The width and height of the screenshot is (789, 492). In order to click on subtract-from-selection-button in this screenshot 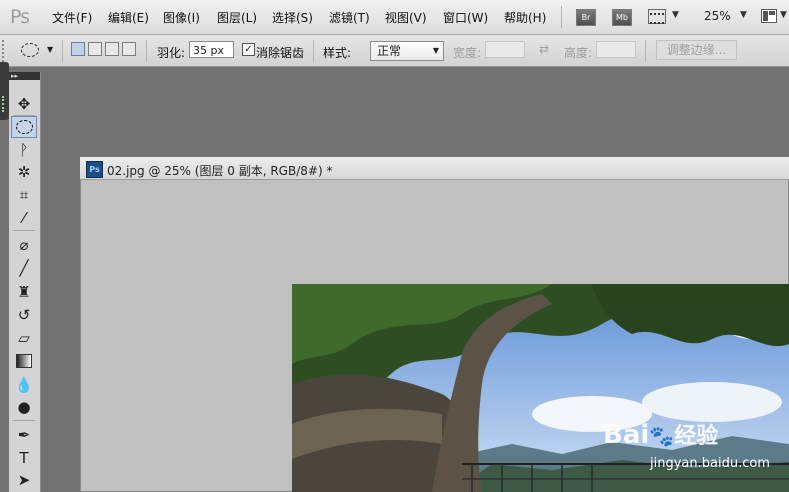, I will do `click(112, 49)`.